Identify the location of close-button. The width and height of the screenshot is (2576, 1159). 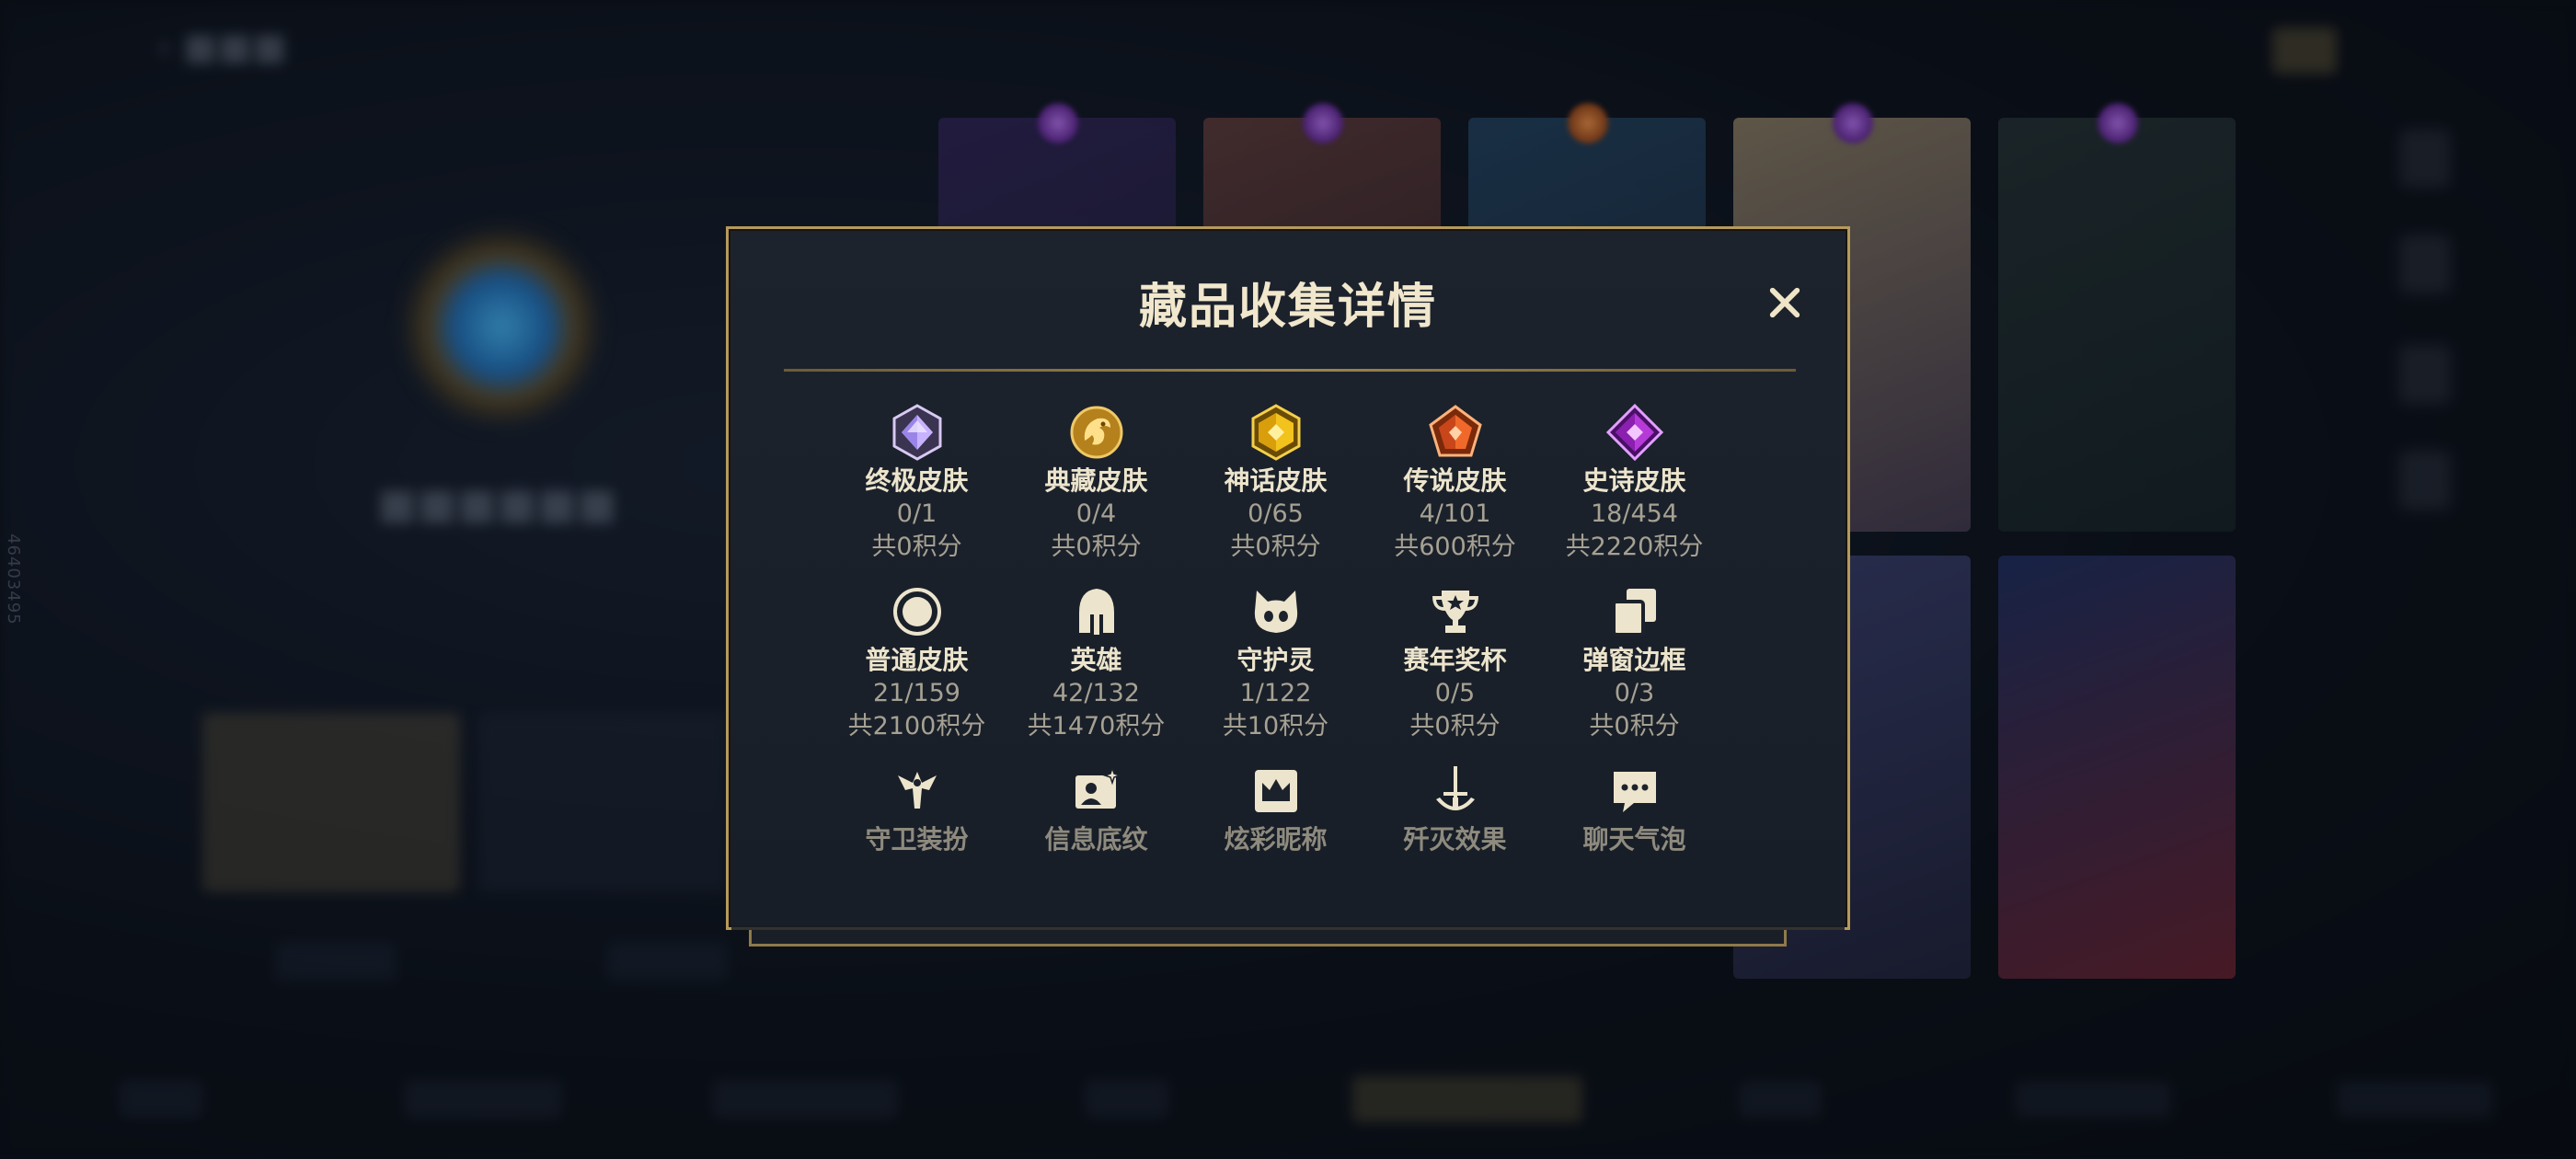
(1784, 302).